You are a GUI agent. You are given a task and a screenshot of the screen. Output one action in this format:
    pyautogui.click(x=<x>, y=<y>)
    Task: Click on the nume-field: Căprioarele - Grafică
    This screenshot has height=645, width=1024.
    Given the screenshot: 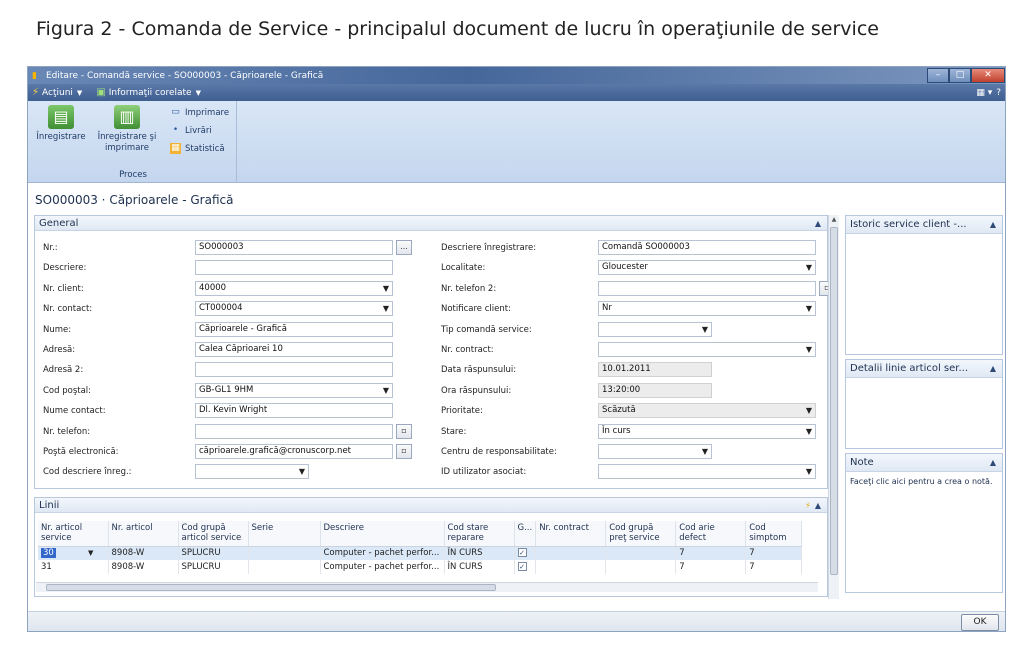 What is the action you would take?
    pyautogui.click(x=294, y=329)
    